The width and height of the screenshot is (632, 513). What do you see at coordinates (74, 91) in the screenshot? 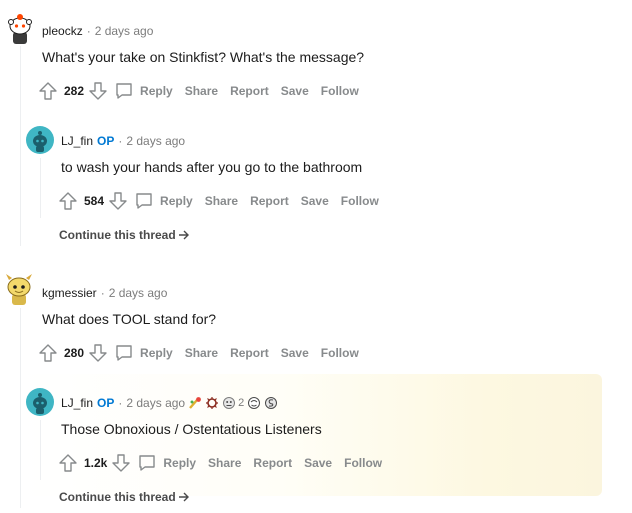
I see `vote-score: 282` at bounding box center [74, 91].